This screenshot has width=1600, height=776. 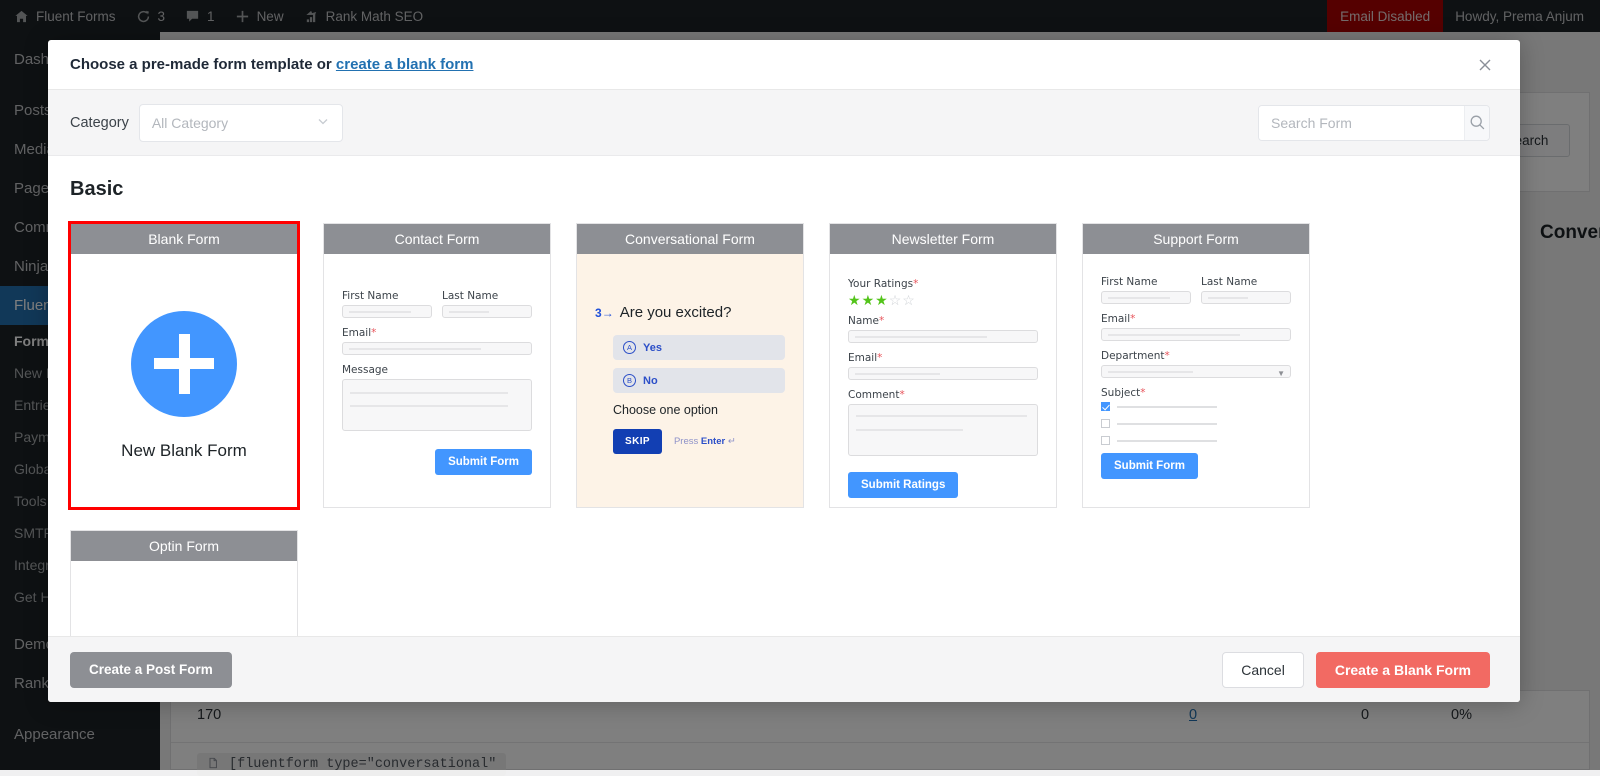 What do you see at coordinates (780, 189) in the screenshot?
I see `section-title: Basic` at bounding box center [780, 189].